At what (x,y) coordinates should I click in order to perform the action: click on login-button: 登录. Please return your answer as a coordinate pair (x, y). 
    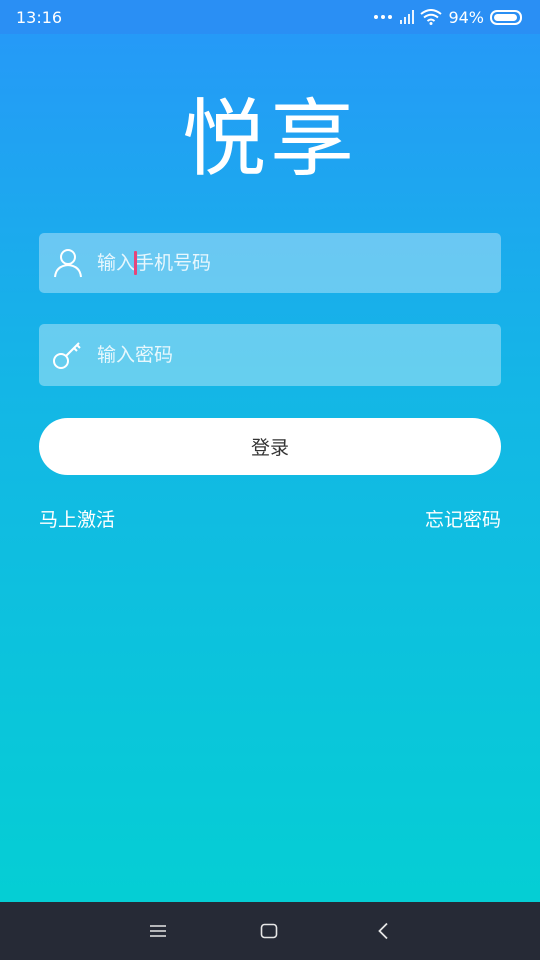
    Looking at the image, I should click on (270, 446).